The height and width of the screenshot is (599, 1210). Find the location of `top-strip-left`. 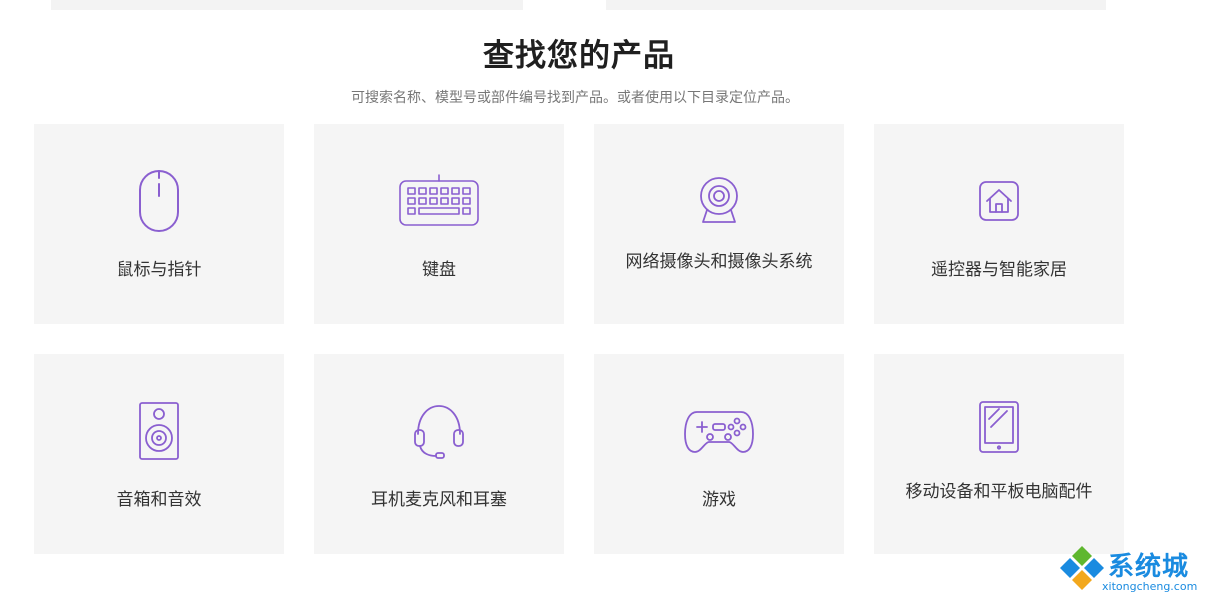

top-strip-left is located at coordinates (287, 5).